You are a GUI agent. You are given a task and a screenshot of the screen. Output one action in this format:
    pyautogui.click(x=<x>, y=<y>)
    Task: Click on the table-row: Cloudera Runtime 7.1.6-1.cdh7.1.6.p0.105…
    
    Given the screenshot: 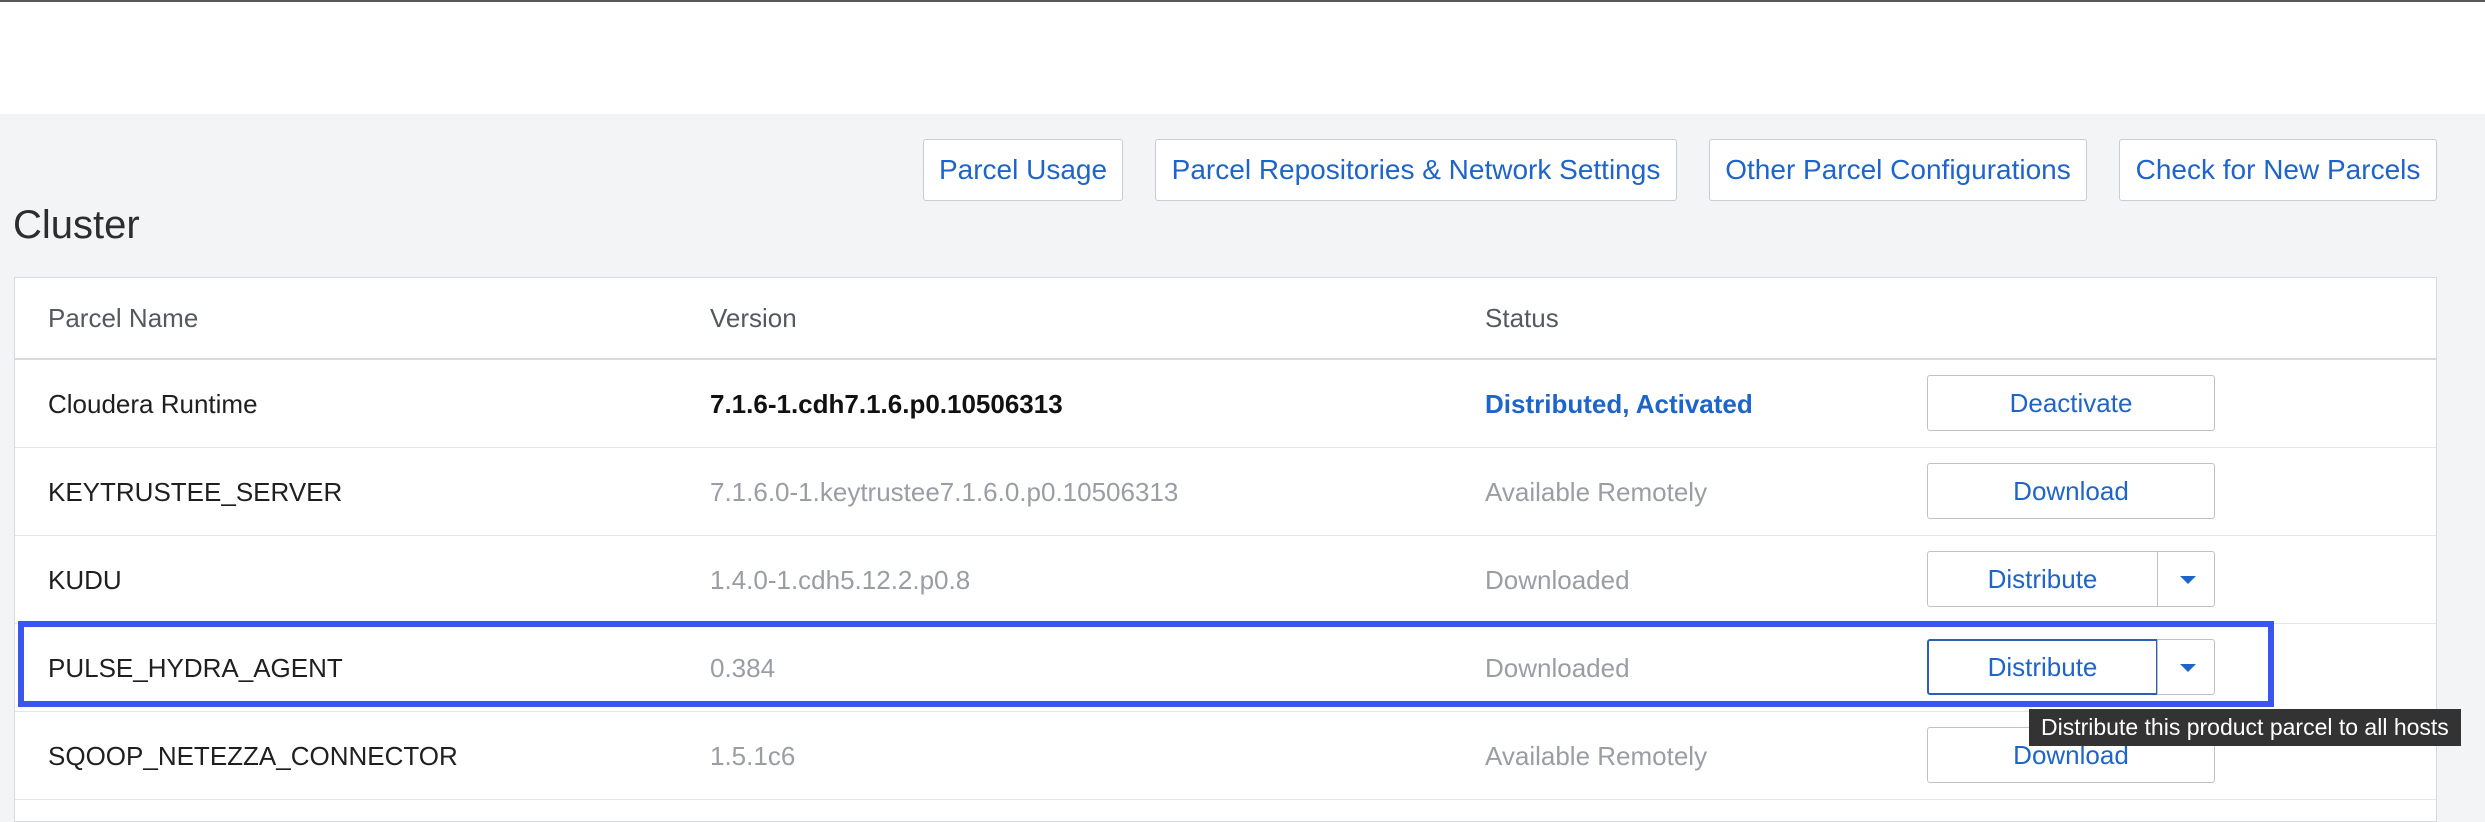 What is the action you would take?
    pyautogui.click(x=1225, y=404)
    